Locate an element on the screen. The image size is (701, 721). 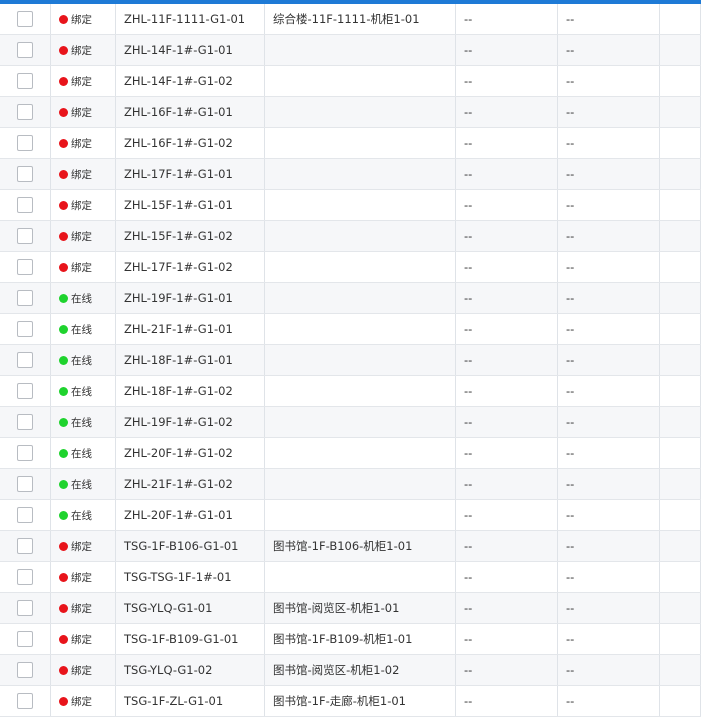
table-row: 在线 ZHL-21F-1#-G1-01 -- -- is located at coordinates (350, 329).